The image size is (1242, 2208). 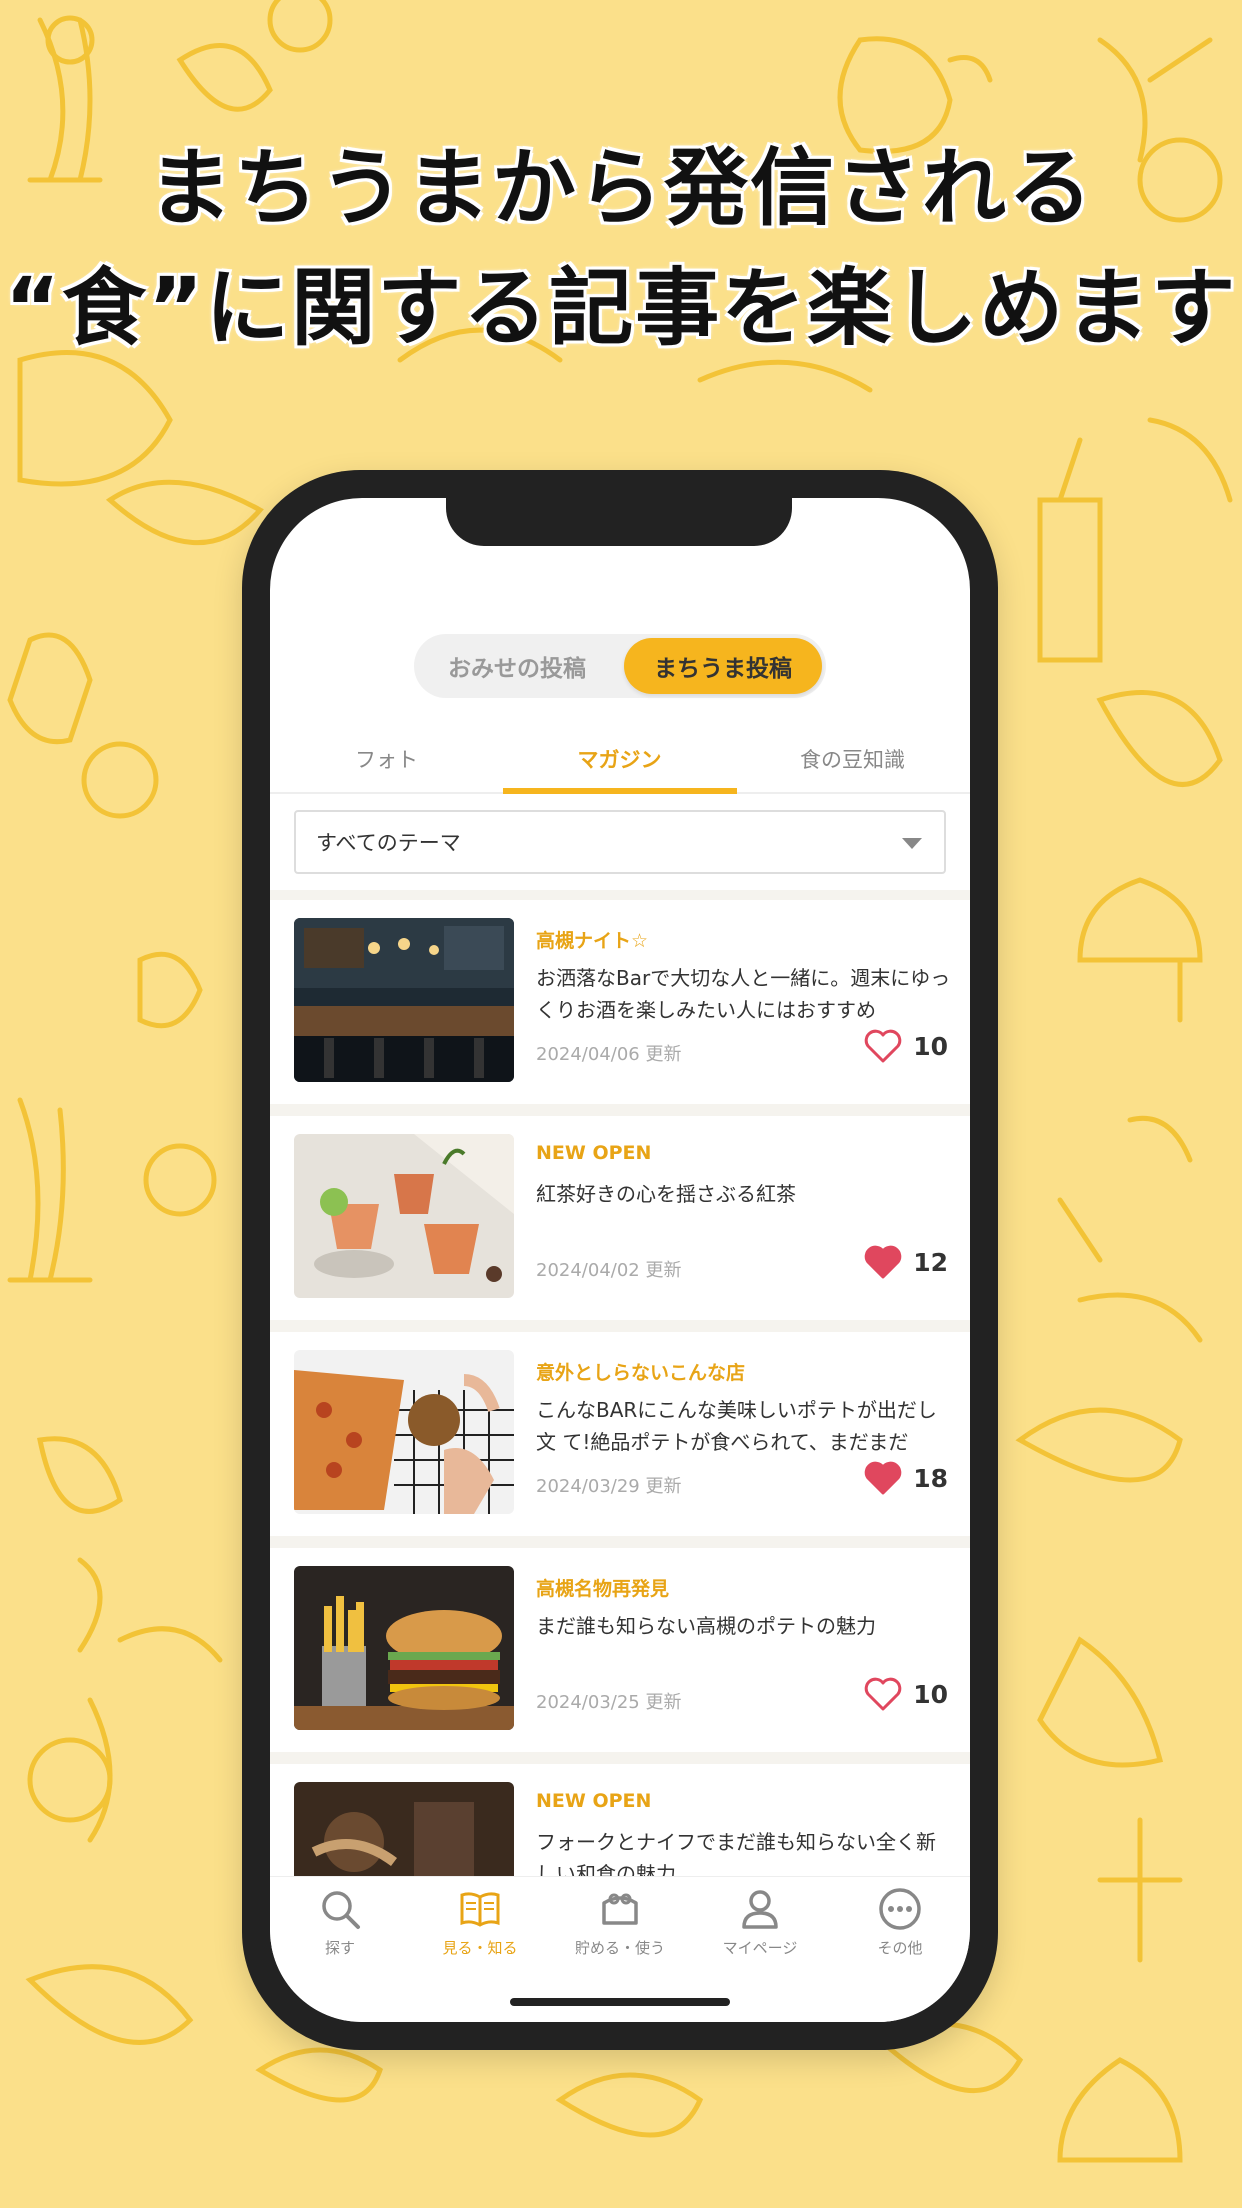 What do you see at coordinates (852, 759) in the screenshot?
I see `tab-food-trivia: 食の豆知識` at bounding box center [852, 759].